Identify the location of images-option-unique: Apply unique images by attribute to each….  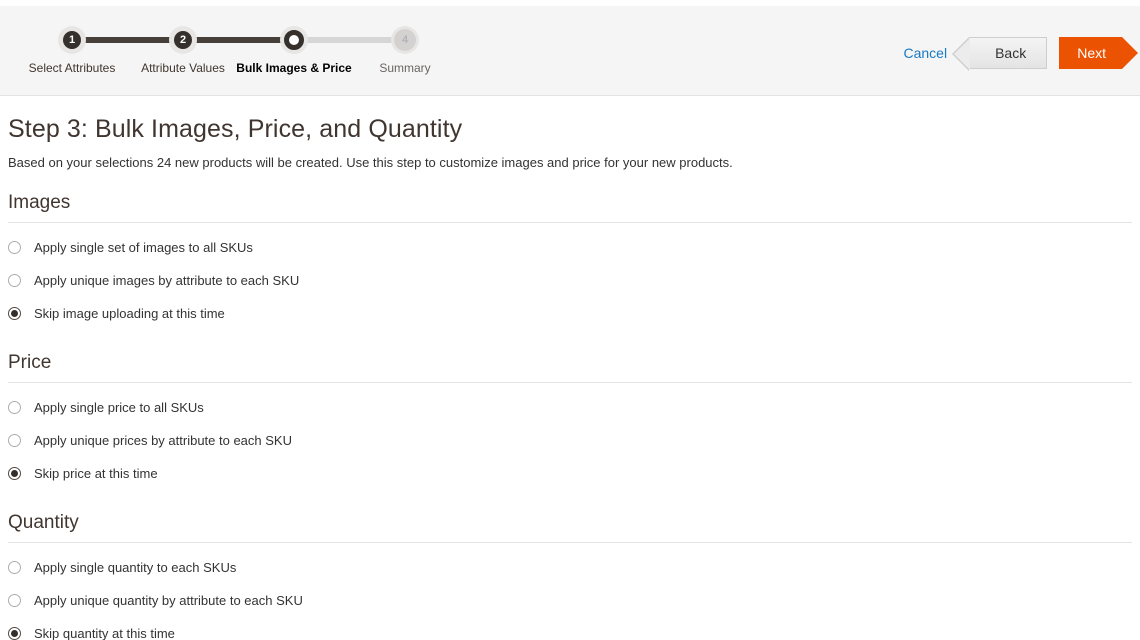
(570, 280).